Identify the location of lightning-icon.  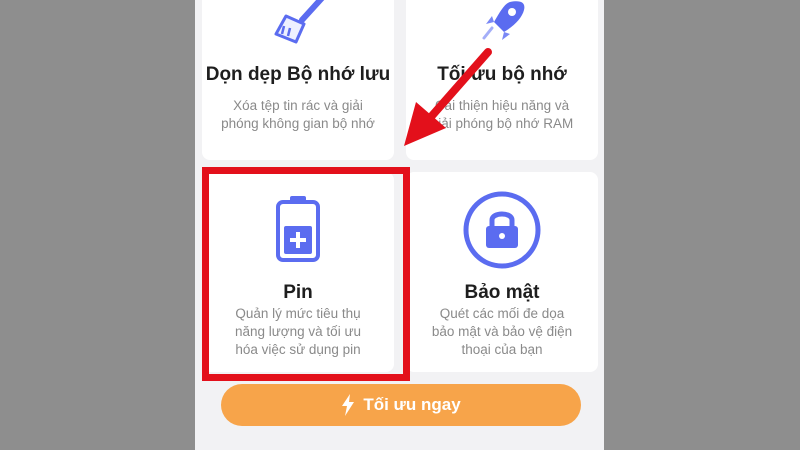
(348, 405).